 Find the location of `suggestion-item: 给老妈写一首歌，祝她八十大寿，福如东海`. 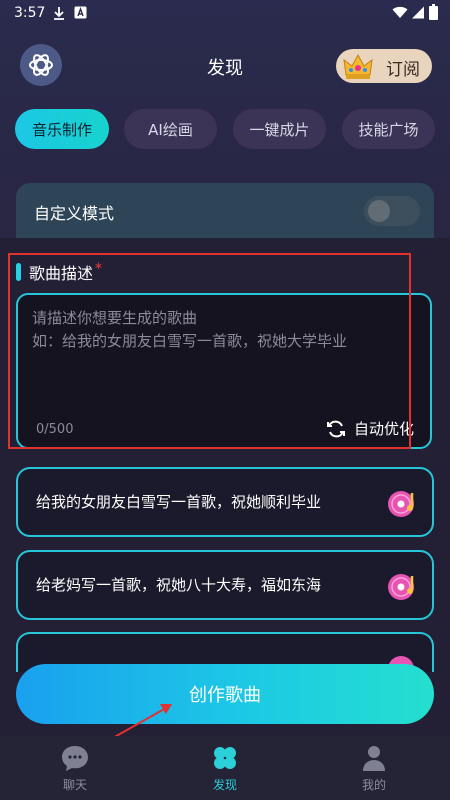

suggestion-item: 给老妈写一首歌，祝她八十大寿，福如东海 is located at coordinates (225, 585).